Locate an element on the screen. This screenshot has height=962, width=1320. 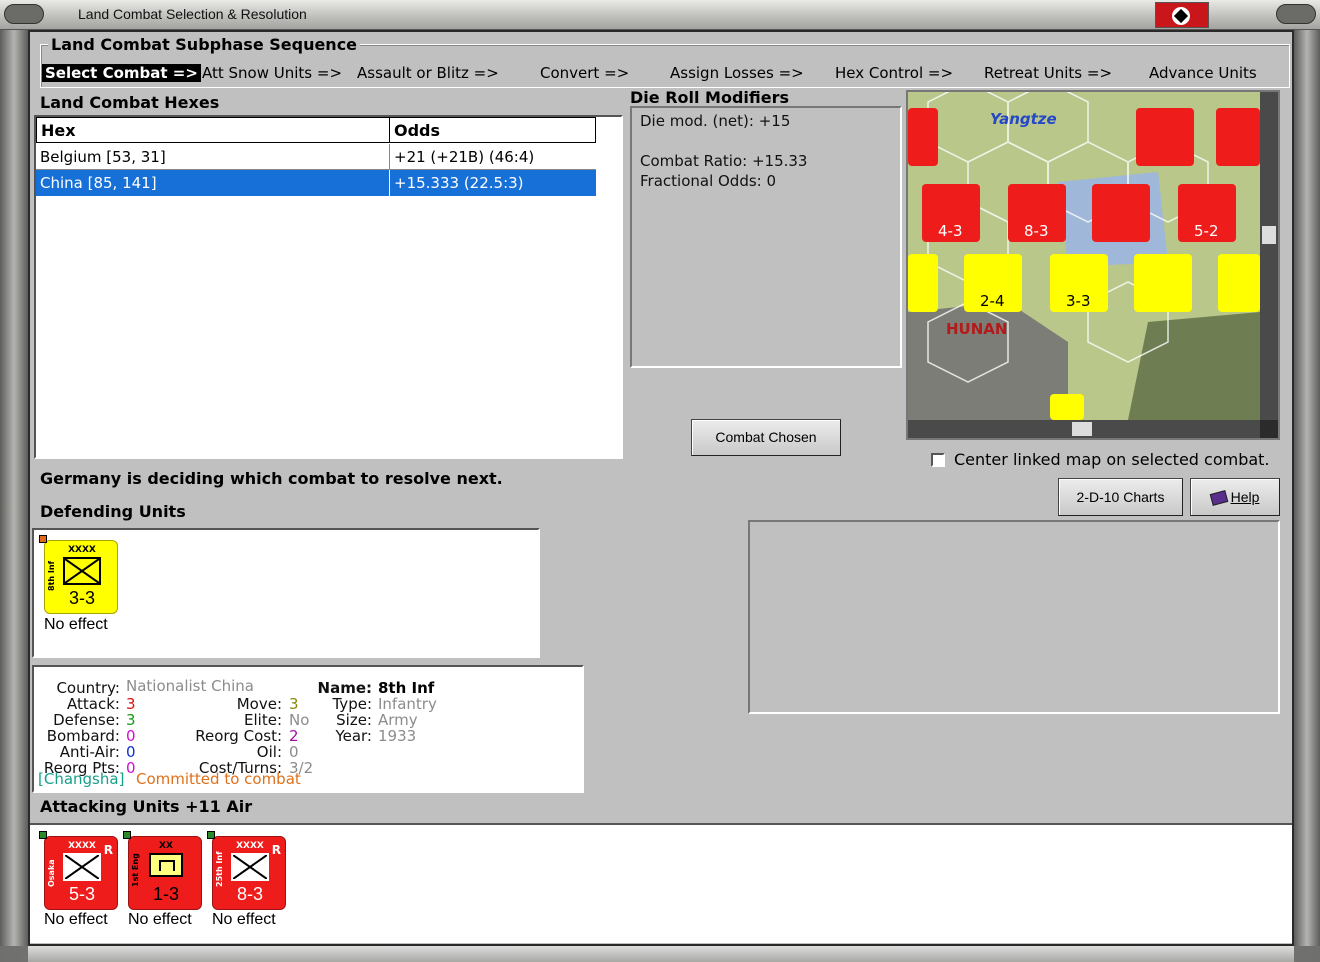
modifier-fractional-odds: Fractional Odds: 0 is located at coordinates (708, 181).